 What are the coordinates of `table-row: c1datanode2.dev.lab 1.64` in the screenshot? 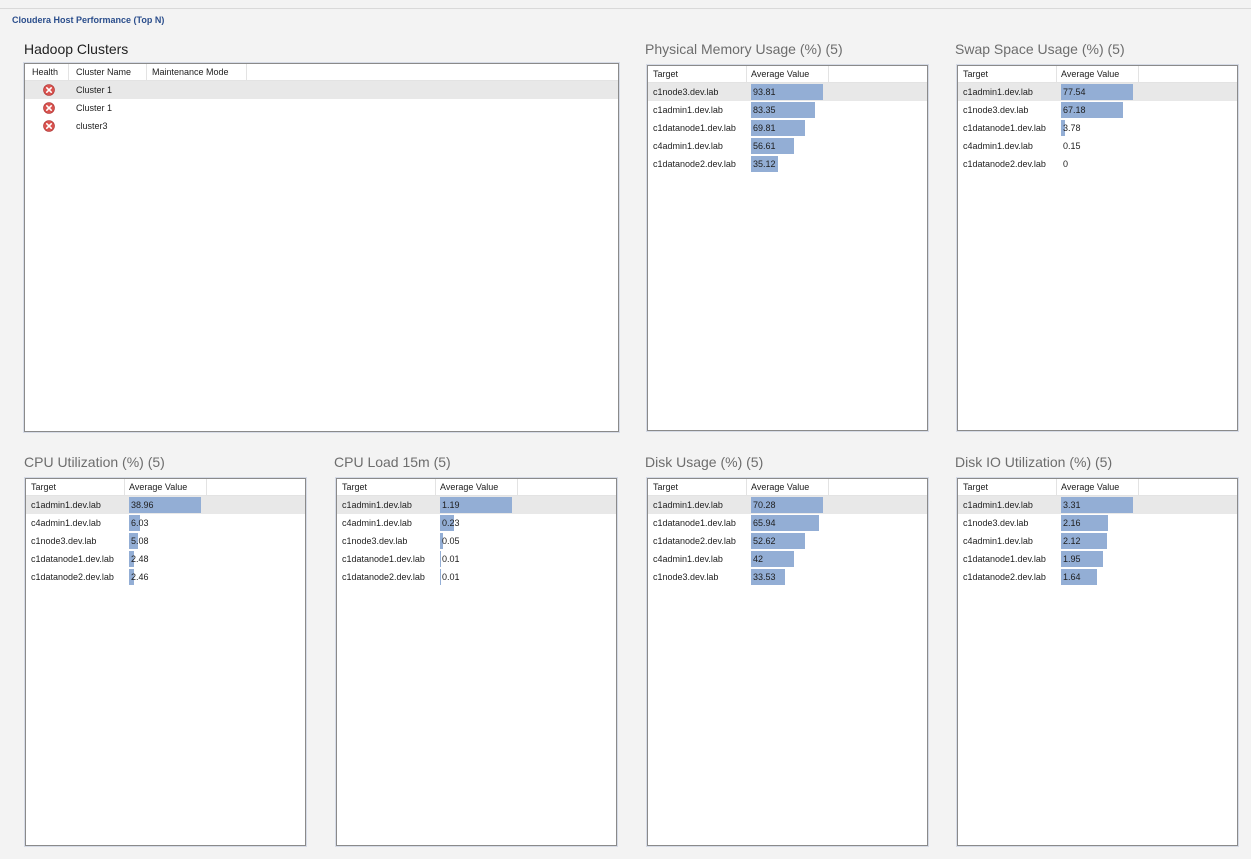 It's located at (1097, 577).